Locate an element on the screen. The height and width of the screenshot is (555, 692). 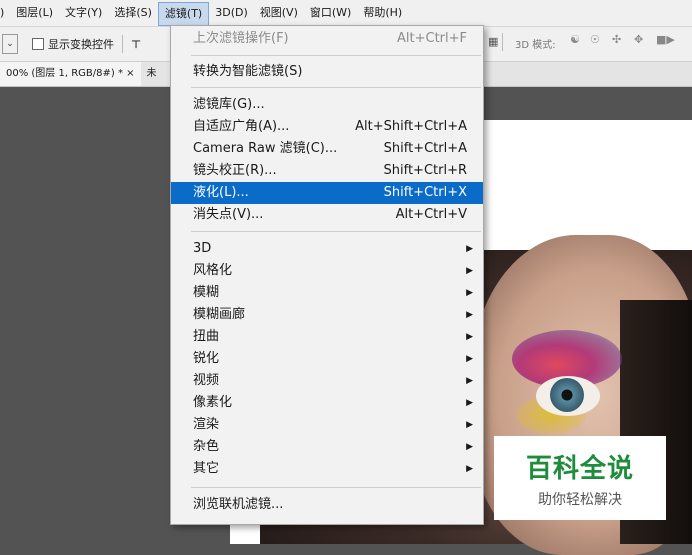
menu-item-noise: 杂色 ▶ is located at coordinates (327, 447).